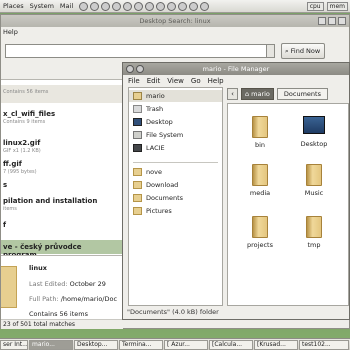 The image size is (350, 350). I want to click on folder-item-media: media, so click(260, 180).